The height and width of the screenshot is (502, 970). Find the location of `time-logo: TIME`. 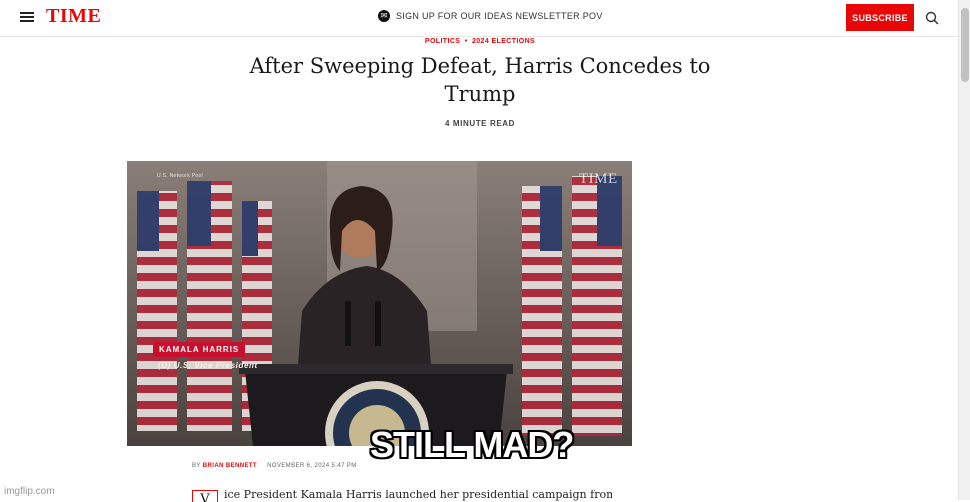

time-logo: TIME is located at coordinates (73, 16).